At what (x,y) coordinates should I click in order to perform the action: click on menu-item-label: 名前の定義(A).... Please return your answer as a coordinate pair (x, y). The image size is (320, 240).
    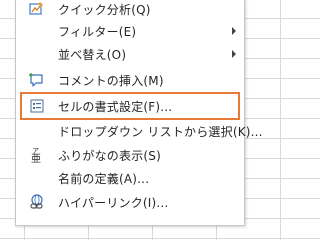
    Looking at the image, I should click on (104, 178).